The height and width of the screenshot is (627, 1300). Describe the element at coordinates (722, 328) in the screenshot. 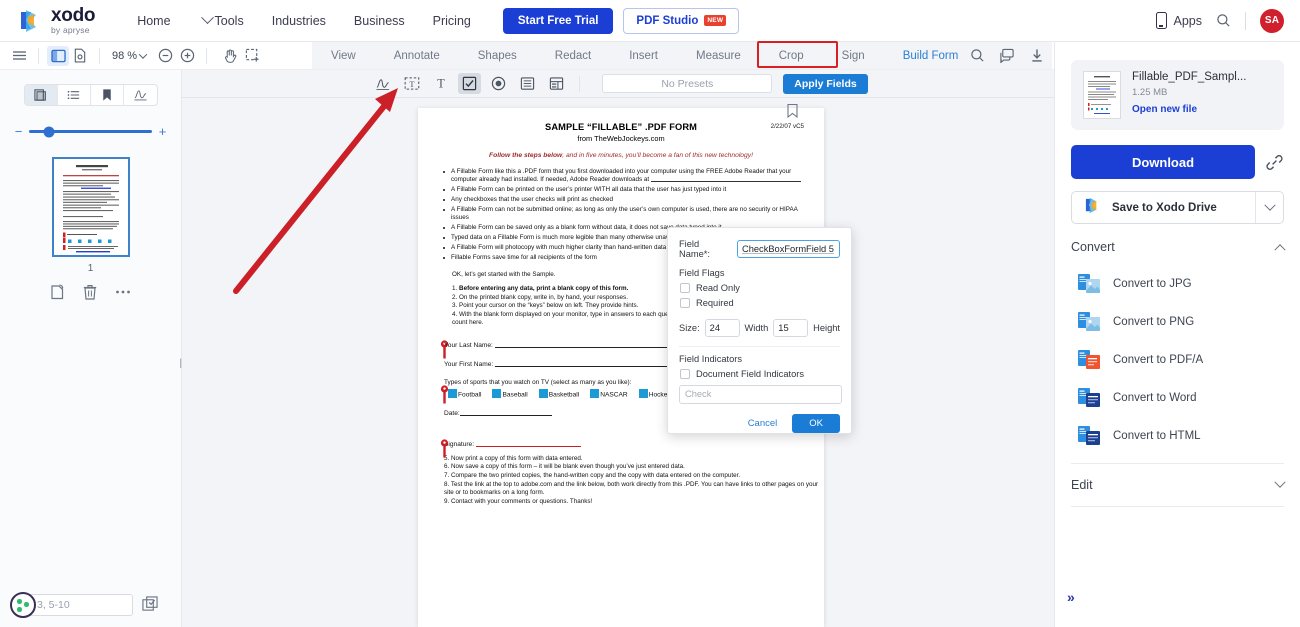

I see `size-input: 24` at that location.